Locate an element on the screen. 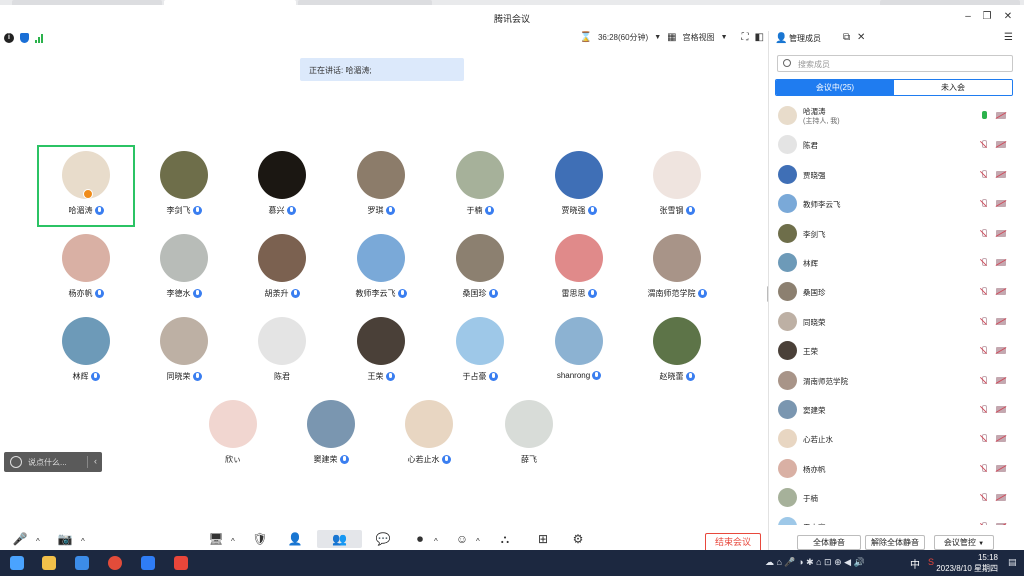  apps-icon: ⛬ is located at coordinates (505, 539).